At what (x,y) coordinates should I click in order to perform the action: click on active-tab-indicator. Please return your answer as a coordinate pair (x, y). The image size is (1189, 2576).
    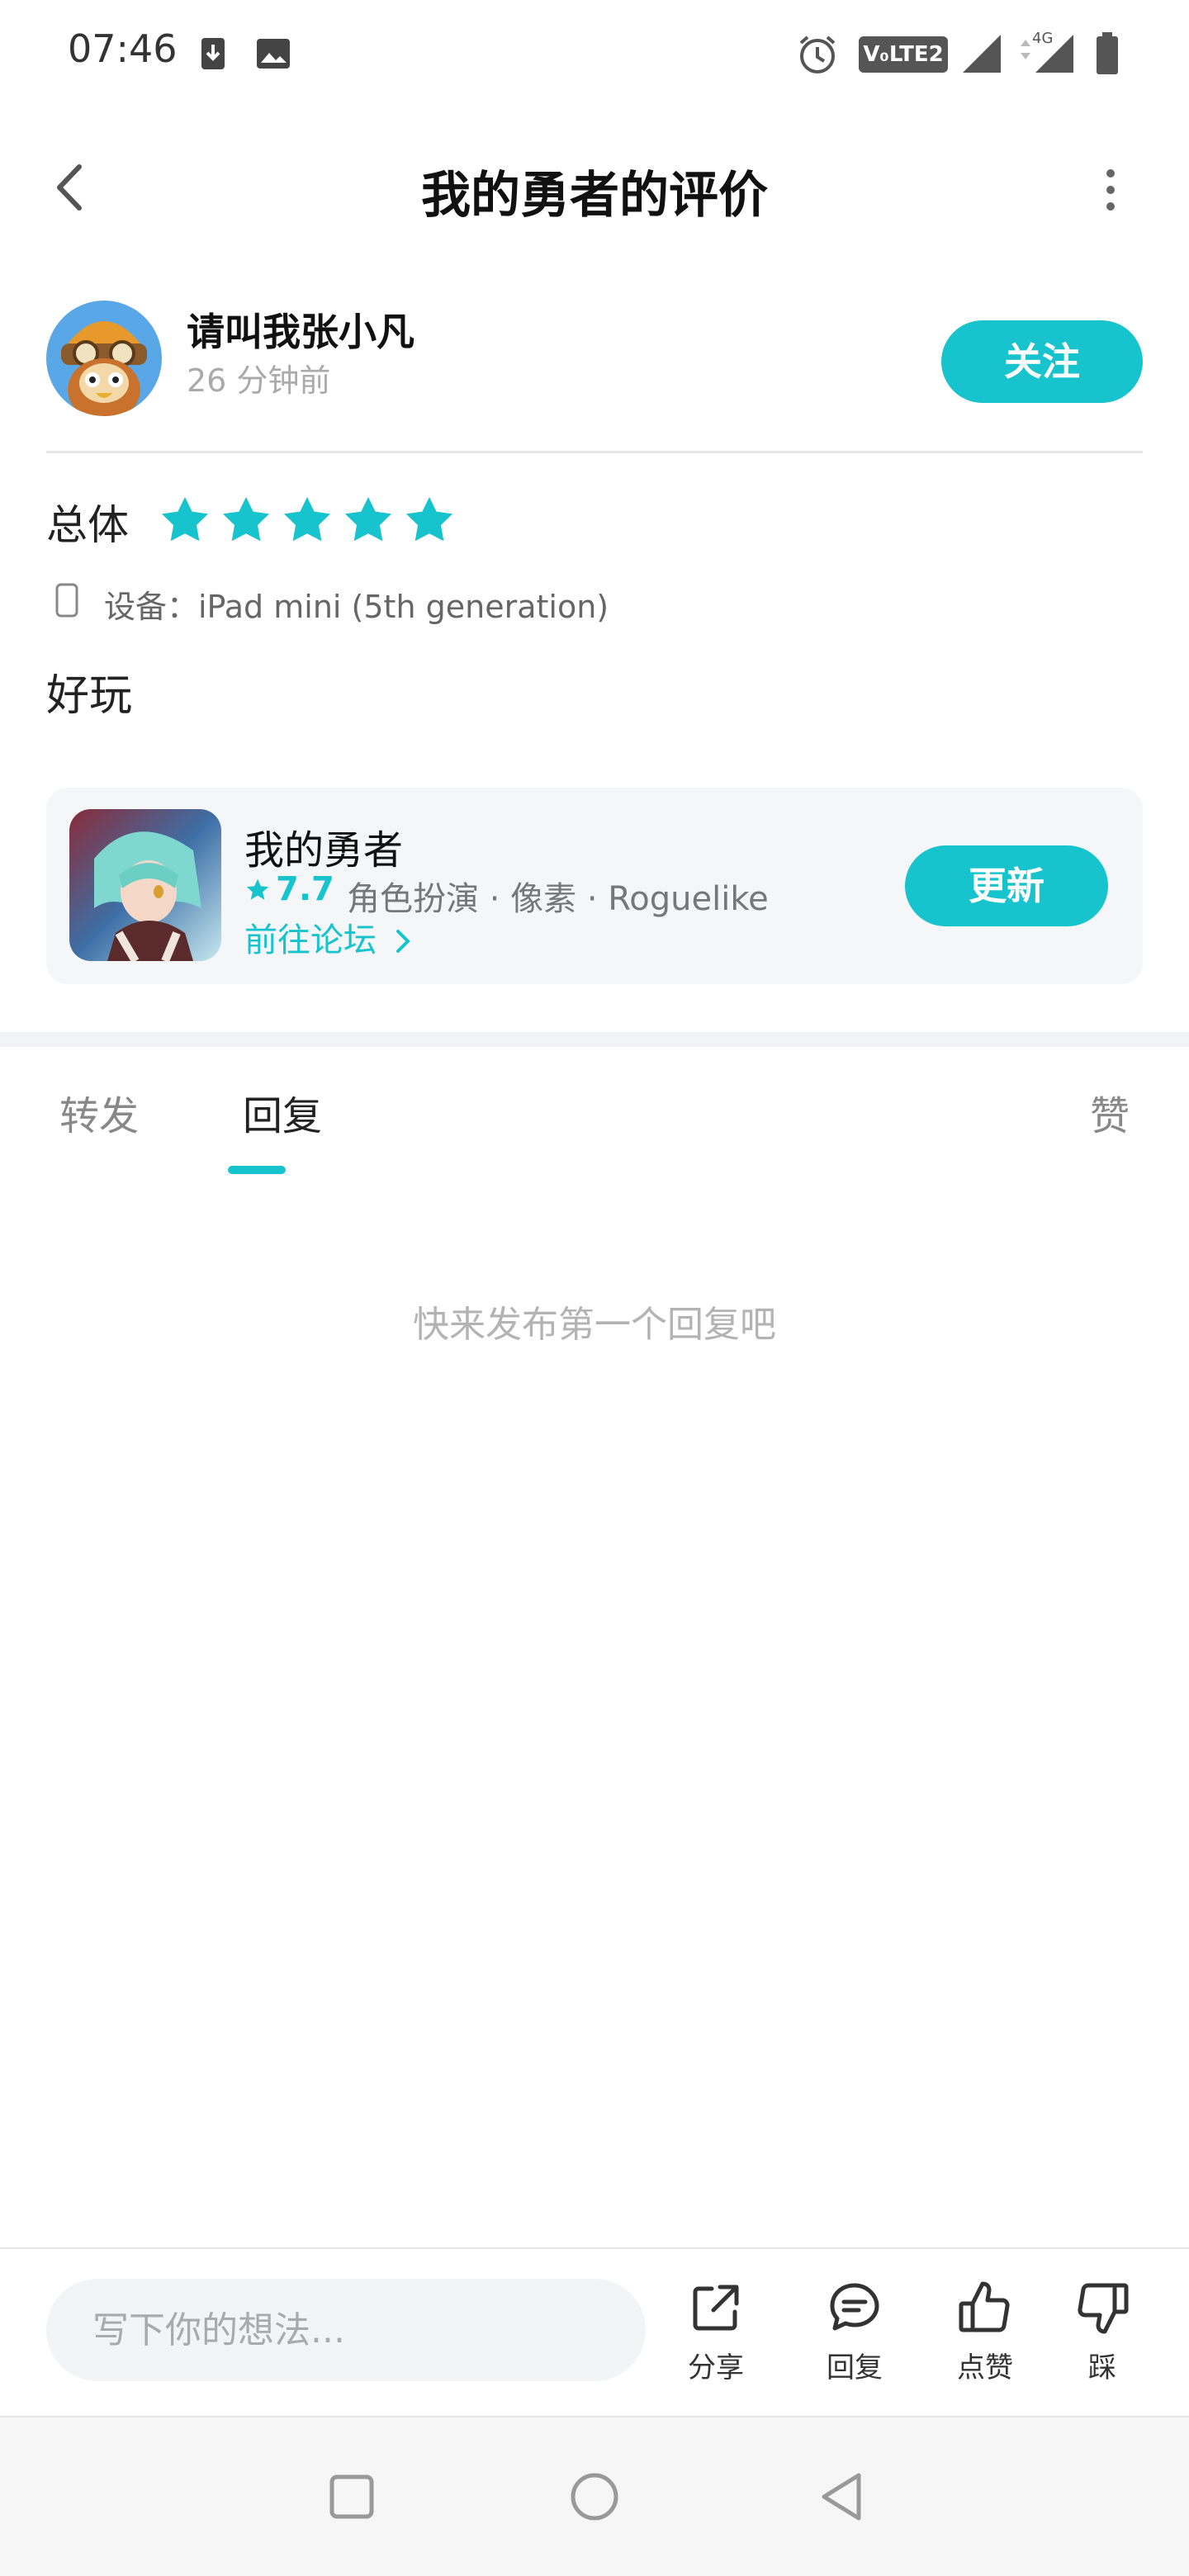
    Looking at the image, I should click on (257, 1170).